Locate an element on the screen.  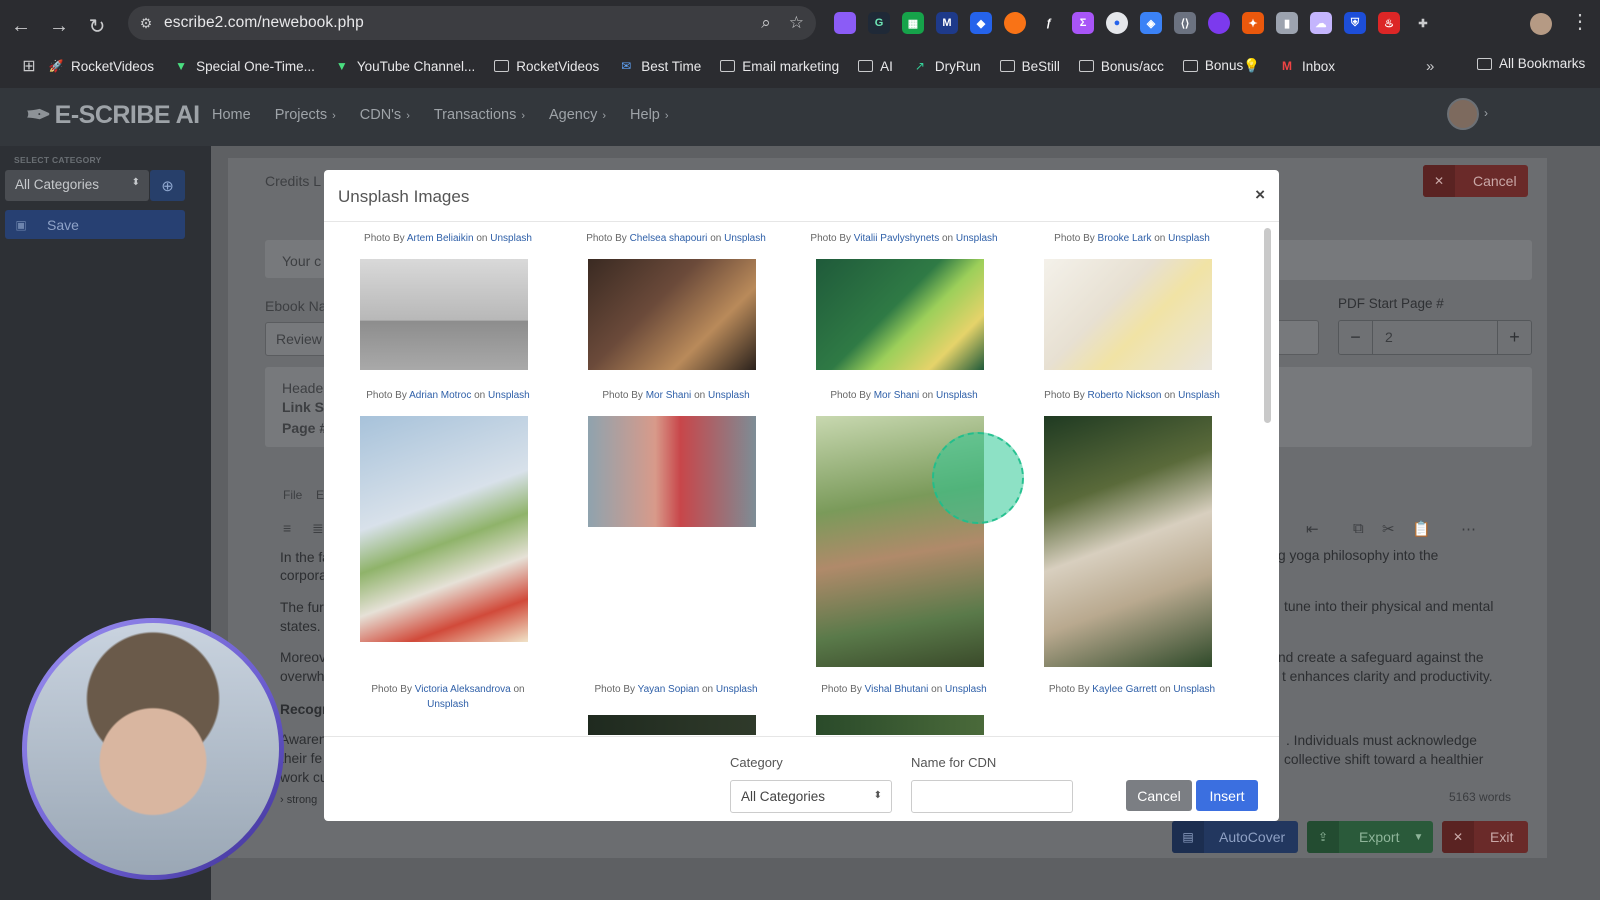
minus-button: − is located at coordinates (1355, 337).